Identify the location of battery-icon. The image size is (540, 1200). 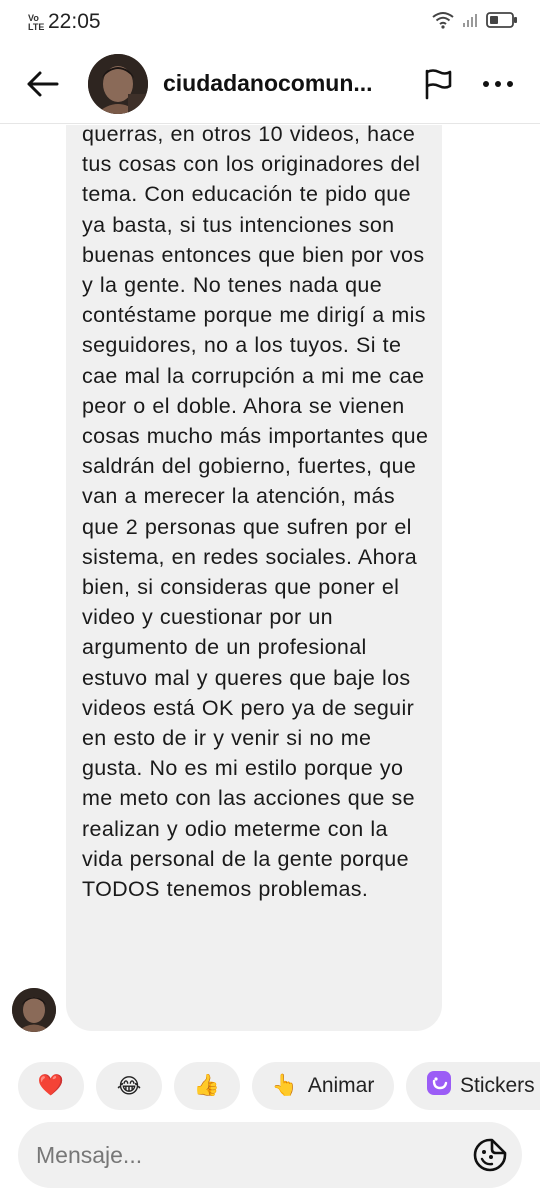
(502, 22).